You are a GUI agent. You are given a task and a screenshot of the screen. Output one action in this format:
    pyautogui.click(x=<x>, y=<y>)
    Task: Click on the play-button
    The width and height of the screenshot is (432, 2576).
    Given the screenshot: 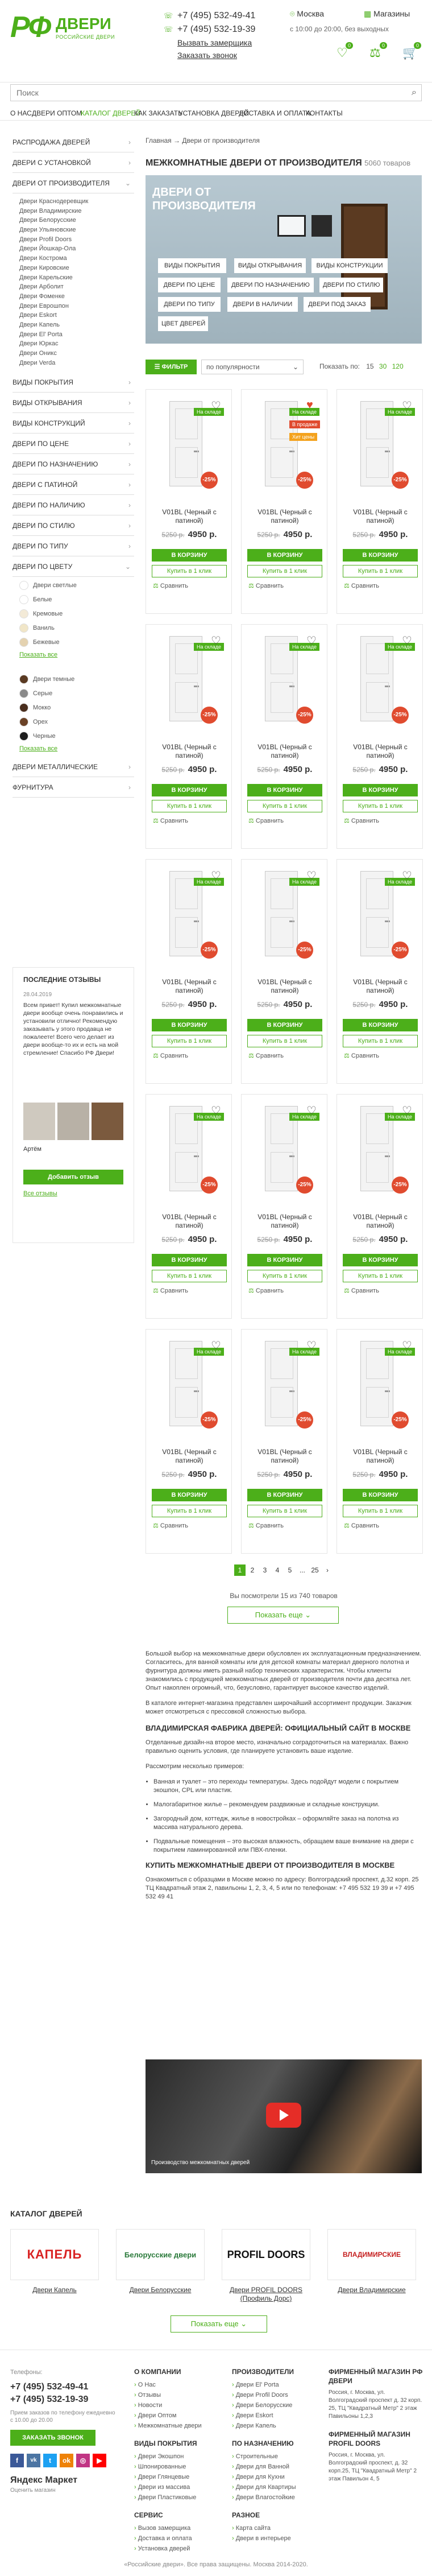 What is the action you would take?
    pyautogui.click(x=283, y=2116)
    